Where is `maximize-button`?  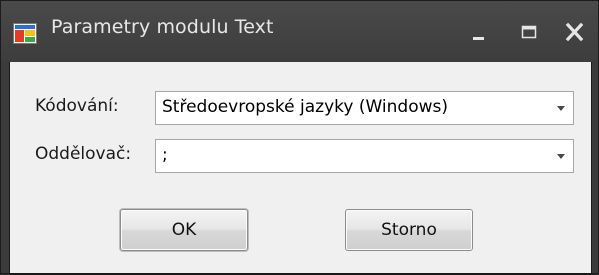
maximize-button is located at coordinates (529, 32).